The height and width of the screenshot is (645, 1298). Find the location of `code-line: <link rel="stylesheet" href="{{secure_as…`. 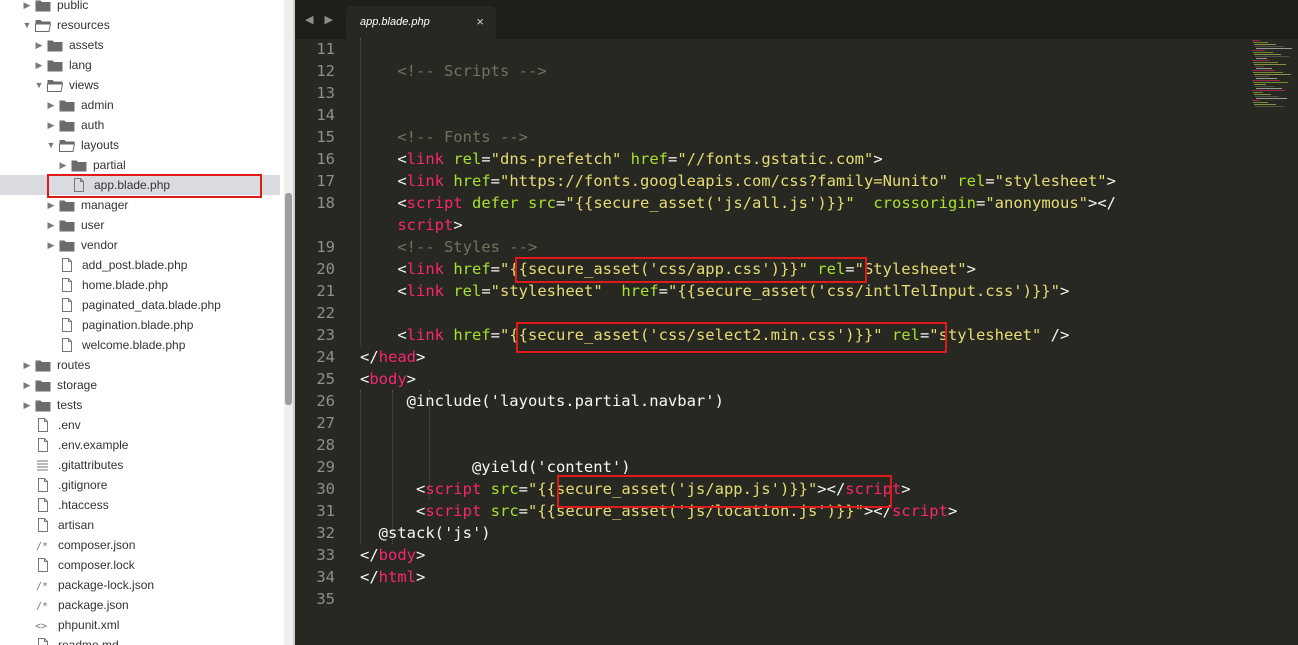

code-line: <link rel="stylesheet" href="{{secure_as… is located at coordinates (733, 291).